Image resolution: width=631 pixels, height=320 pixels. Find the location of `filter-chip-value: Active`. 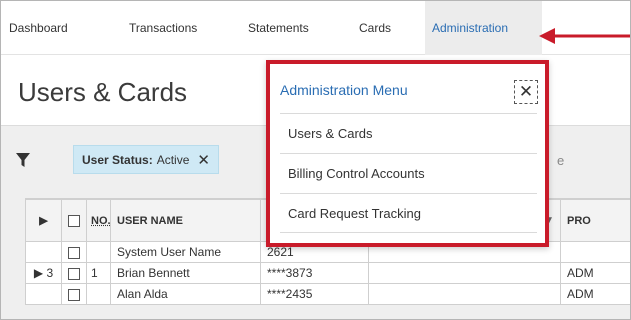

filter-chip-value: Active is located at coordinates (173, 159).